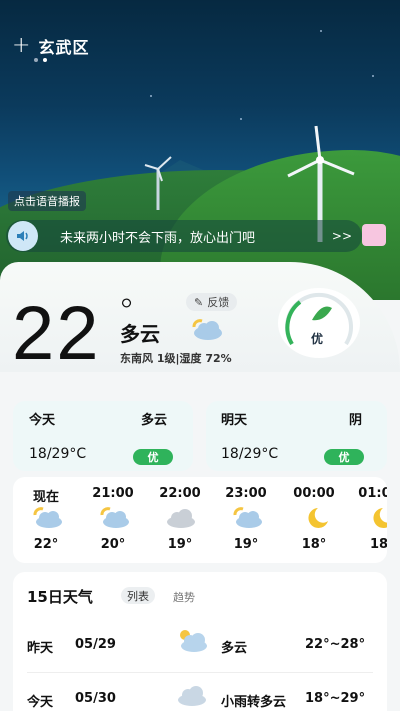 The width and height of the screenshot is (400, 711). What do you see at coordinates (200, 672) in the screenshot?
I see `divider` at bounding box center [200, 672].